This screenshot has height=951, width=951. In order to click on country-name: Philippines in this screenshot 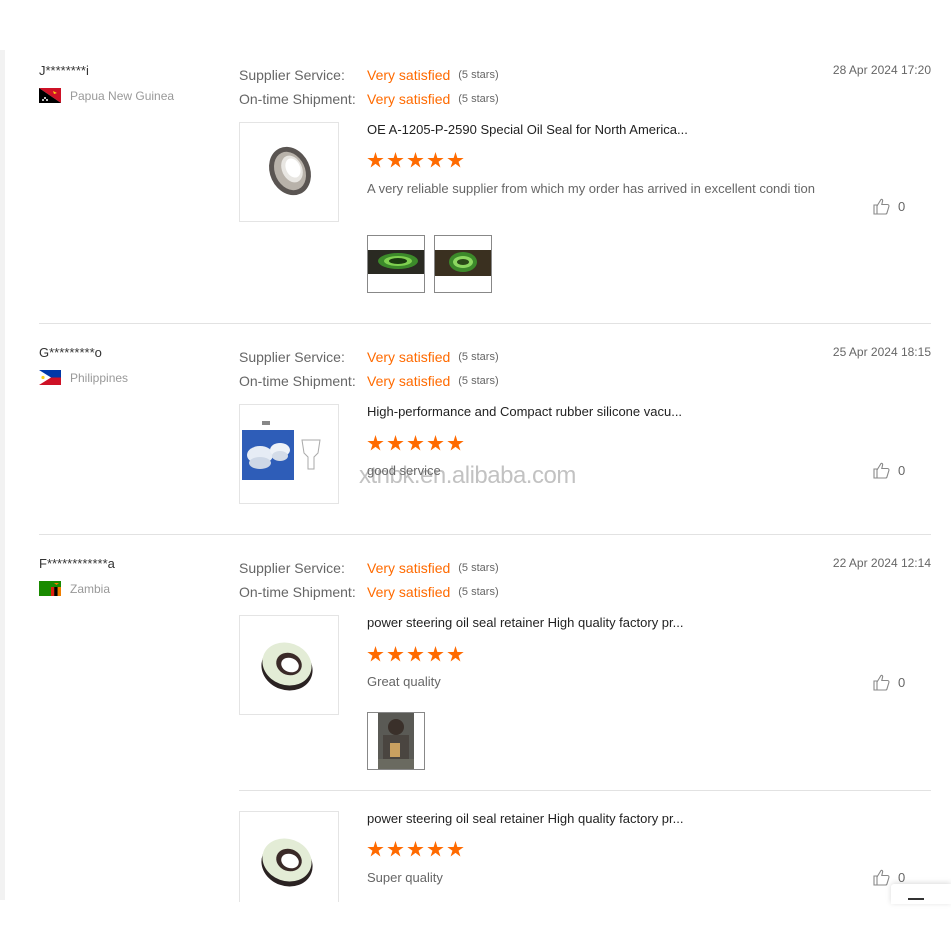, I will do `click(99, 377)`.